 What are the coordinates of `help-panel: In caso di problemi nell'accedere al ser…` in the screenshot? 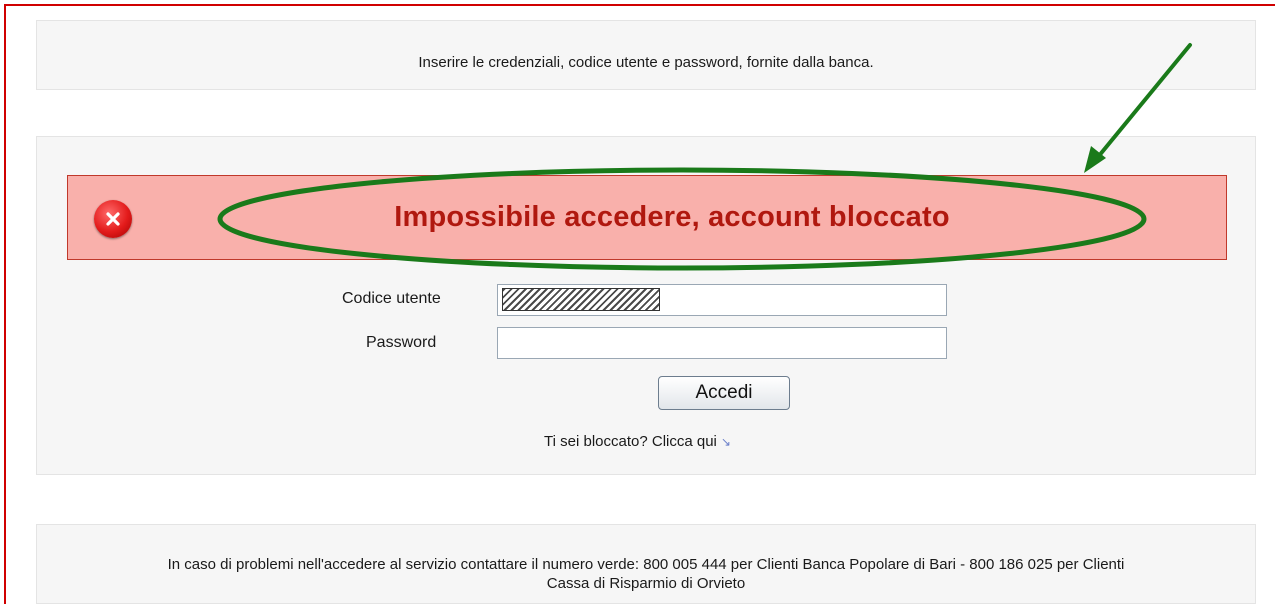 It's located at (646, 564).